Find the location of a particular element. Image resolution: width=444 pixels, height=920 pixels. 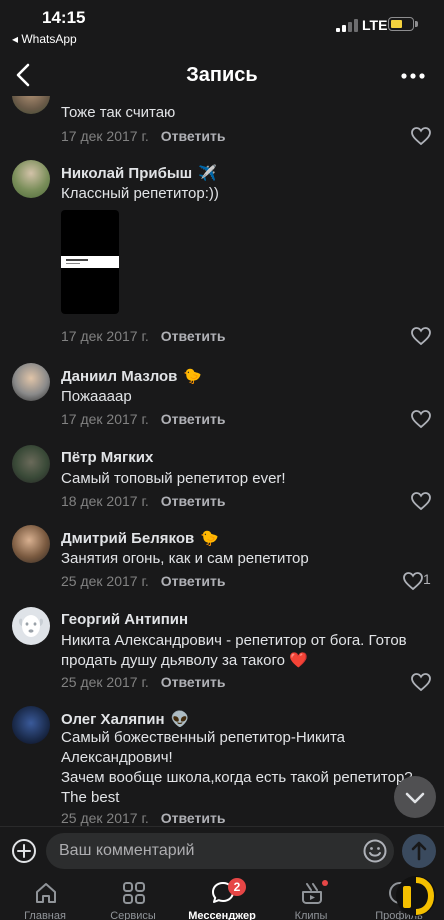

comment-text: Тоже так считаю is located at coordinates (118, 112).